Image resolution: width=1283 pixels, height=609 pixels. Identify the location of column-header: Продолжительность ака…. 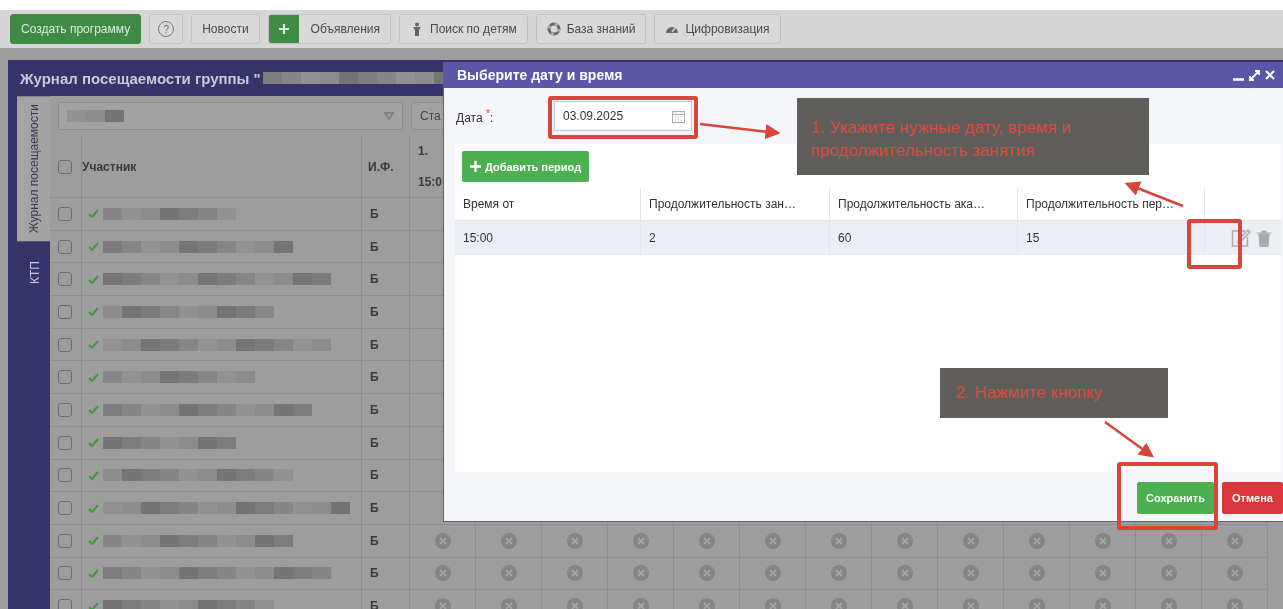
(911, 204).